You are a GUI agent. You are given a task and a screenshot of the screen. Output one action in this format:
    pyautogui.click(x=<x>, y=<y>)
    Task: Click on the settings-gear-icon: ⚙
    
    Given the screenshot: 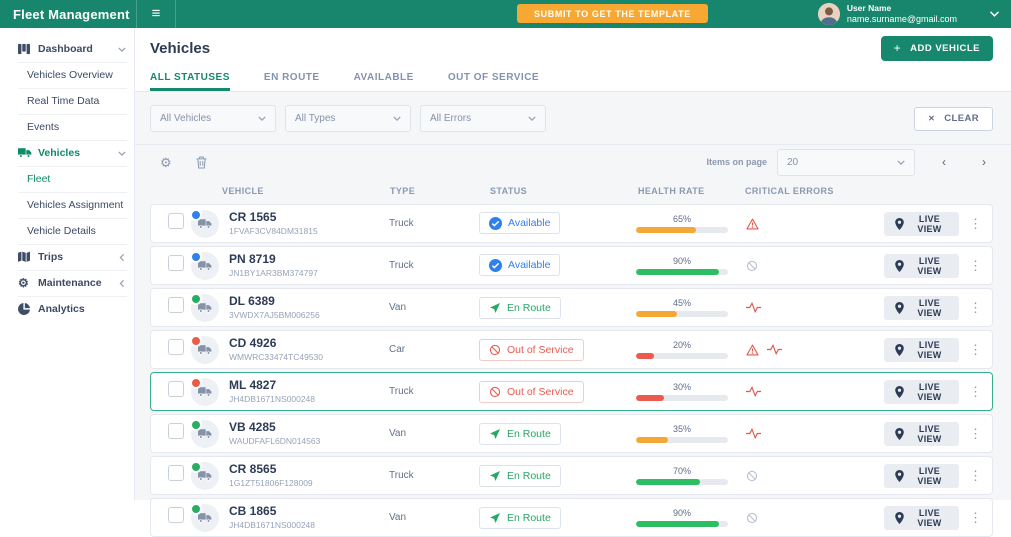 What is the action you would take?
    pyautogui.click(x=166, y=162)
    